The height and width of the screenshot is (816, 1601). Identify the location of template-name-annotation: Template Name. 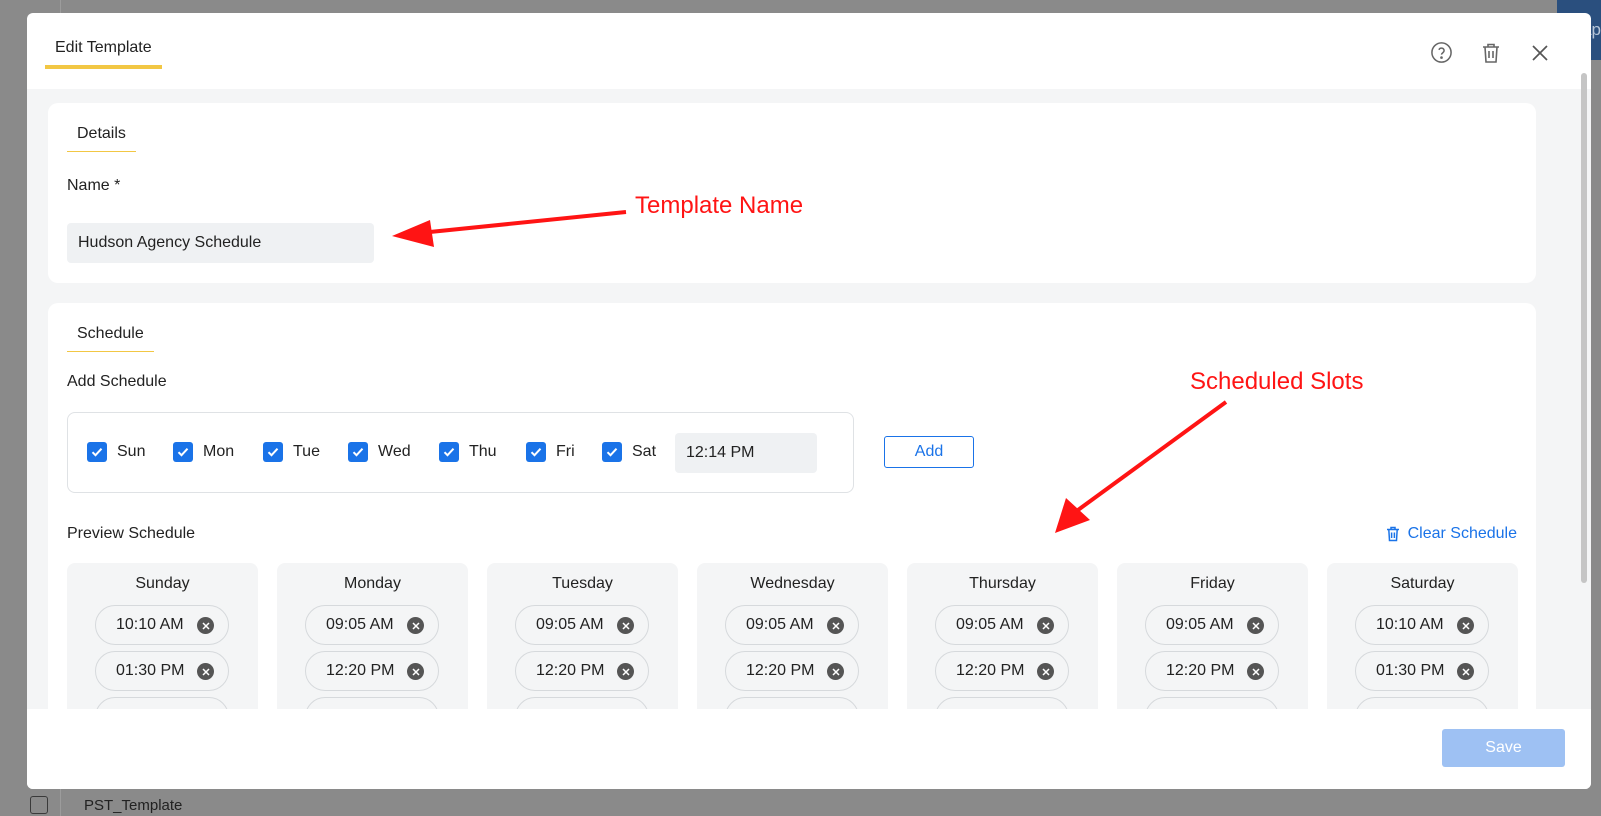
(719, 205).